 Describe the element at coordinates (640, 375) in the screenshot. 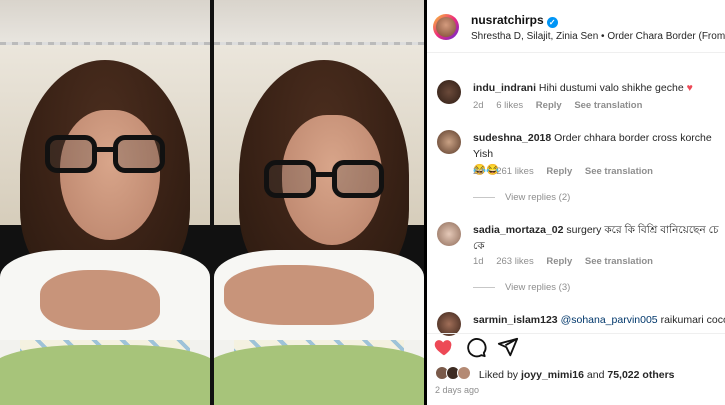

I see `likes-count: 75,022 others` at that location.